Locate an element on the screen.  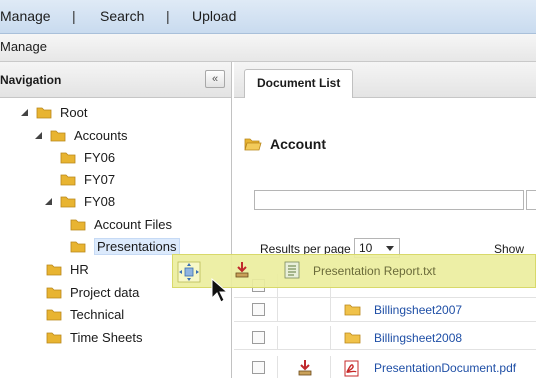
open-folder-icon is located at coordinates (253, 144).